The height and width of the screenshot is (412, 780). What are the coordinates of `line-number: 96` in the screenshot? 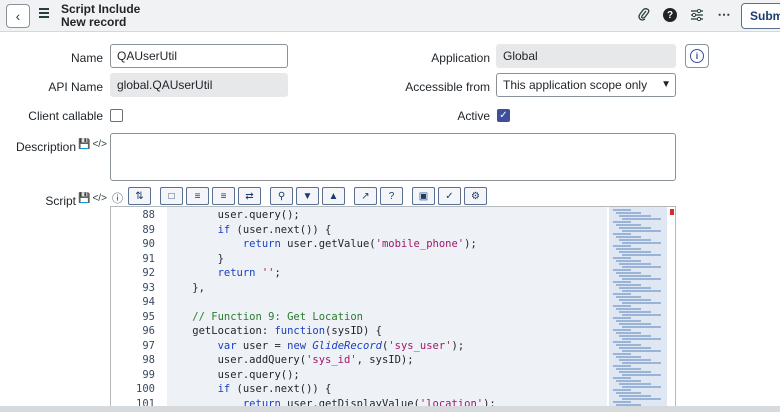 It's located at (148, 331).